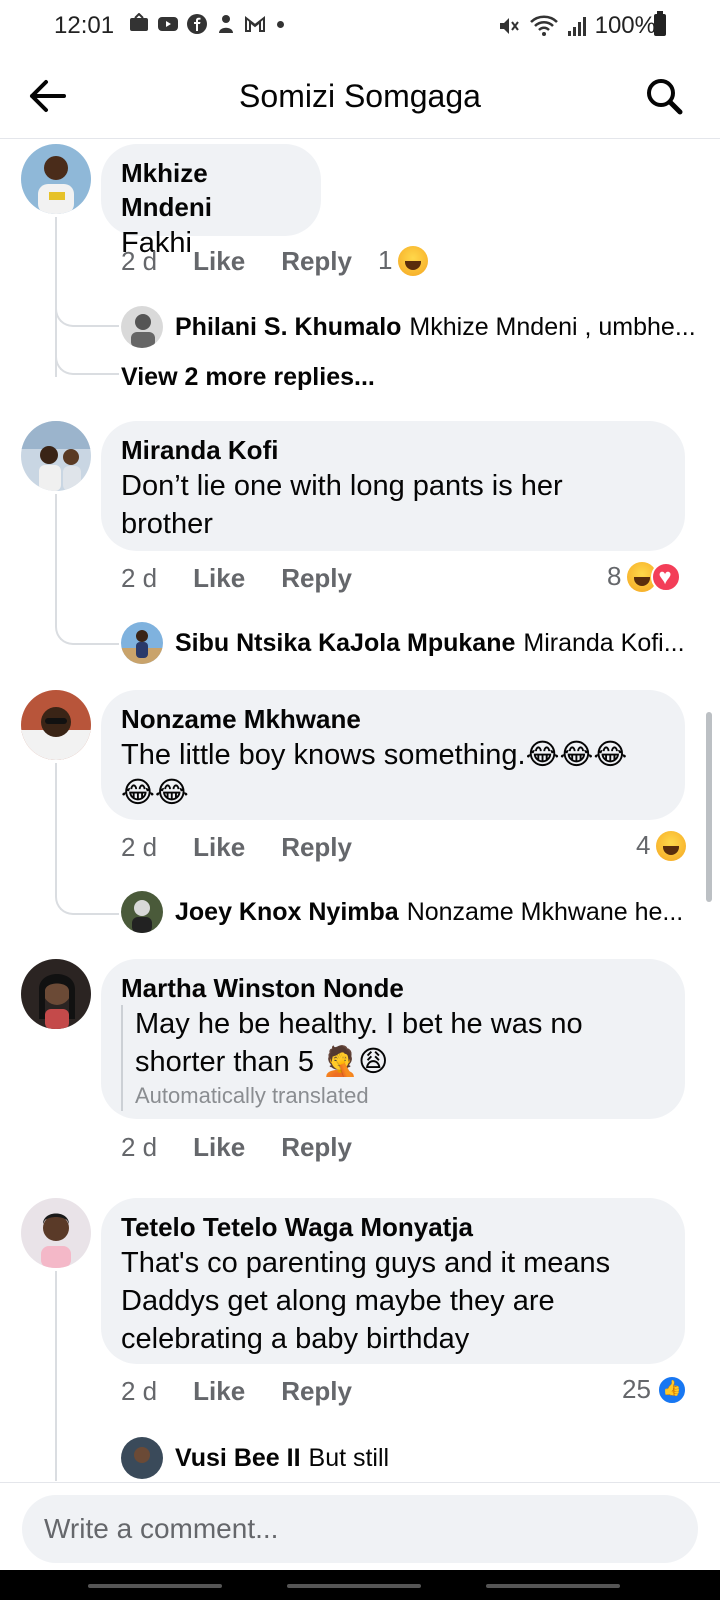 Image resolution: width=720 pixels, height=1600 pixels. Describe the element at coordinates (155, 1586) in the screenshot. I see `nav-recents-handle` at that location.